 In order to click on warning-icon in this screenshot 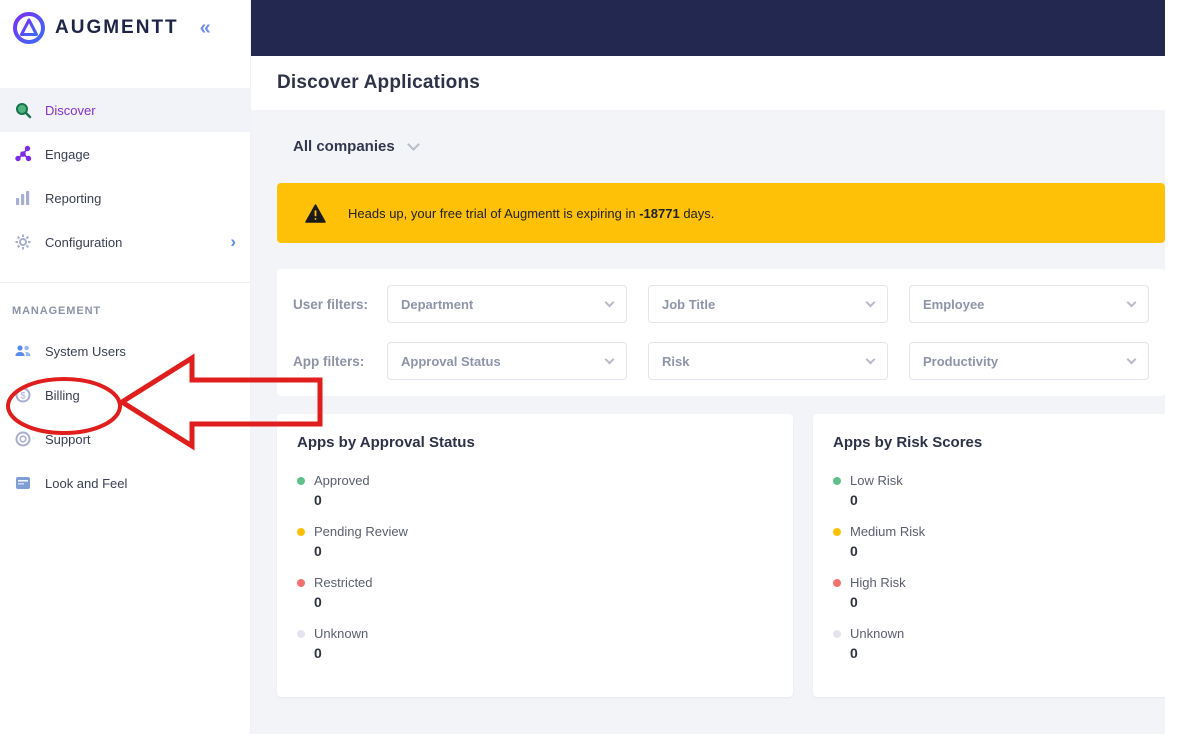, I will do `click(315, 213)`.